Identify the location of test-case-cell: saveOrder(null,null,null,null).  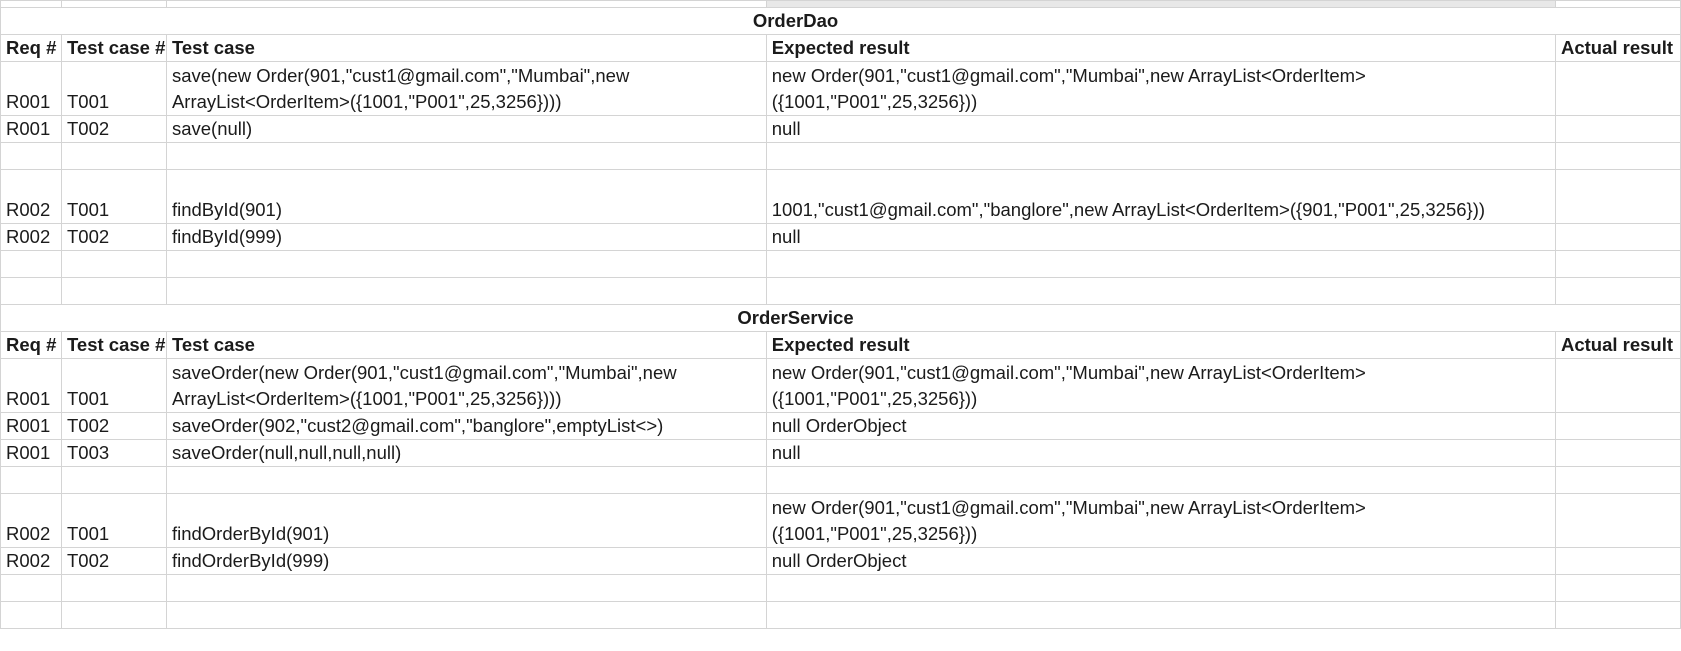
(466, 453).